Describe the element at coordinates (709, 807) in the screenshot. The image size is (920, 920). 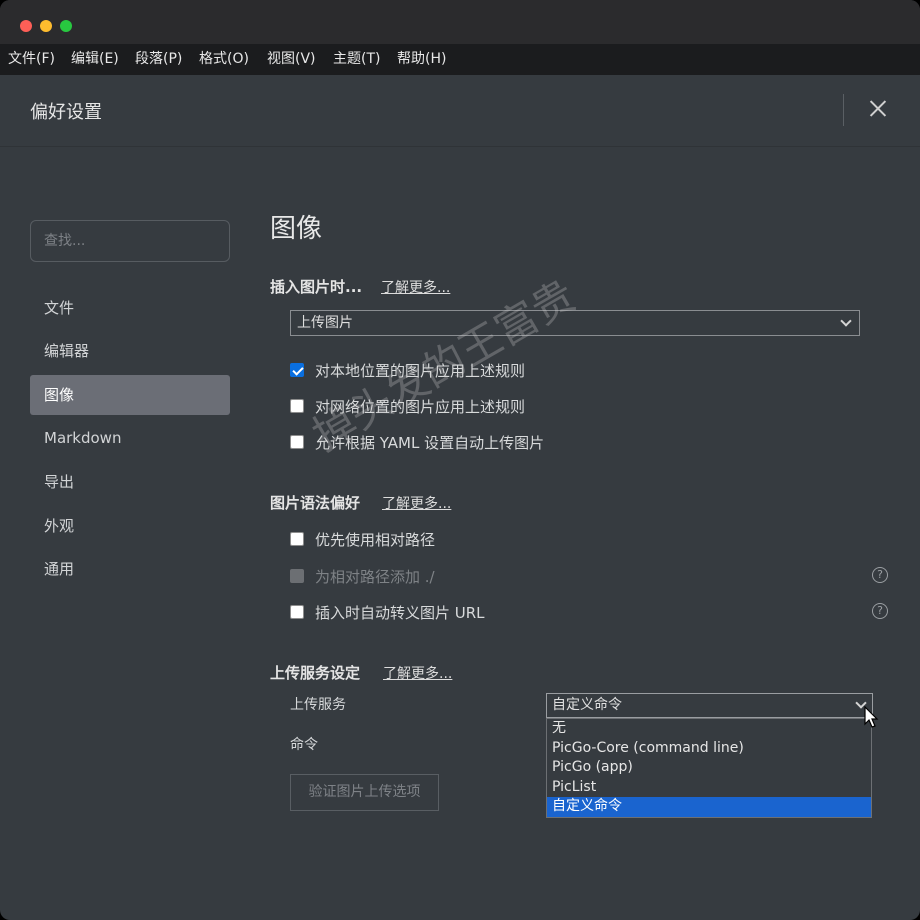
I see `dropdown-option-custom-command: 自定义命令` at that location.